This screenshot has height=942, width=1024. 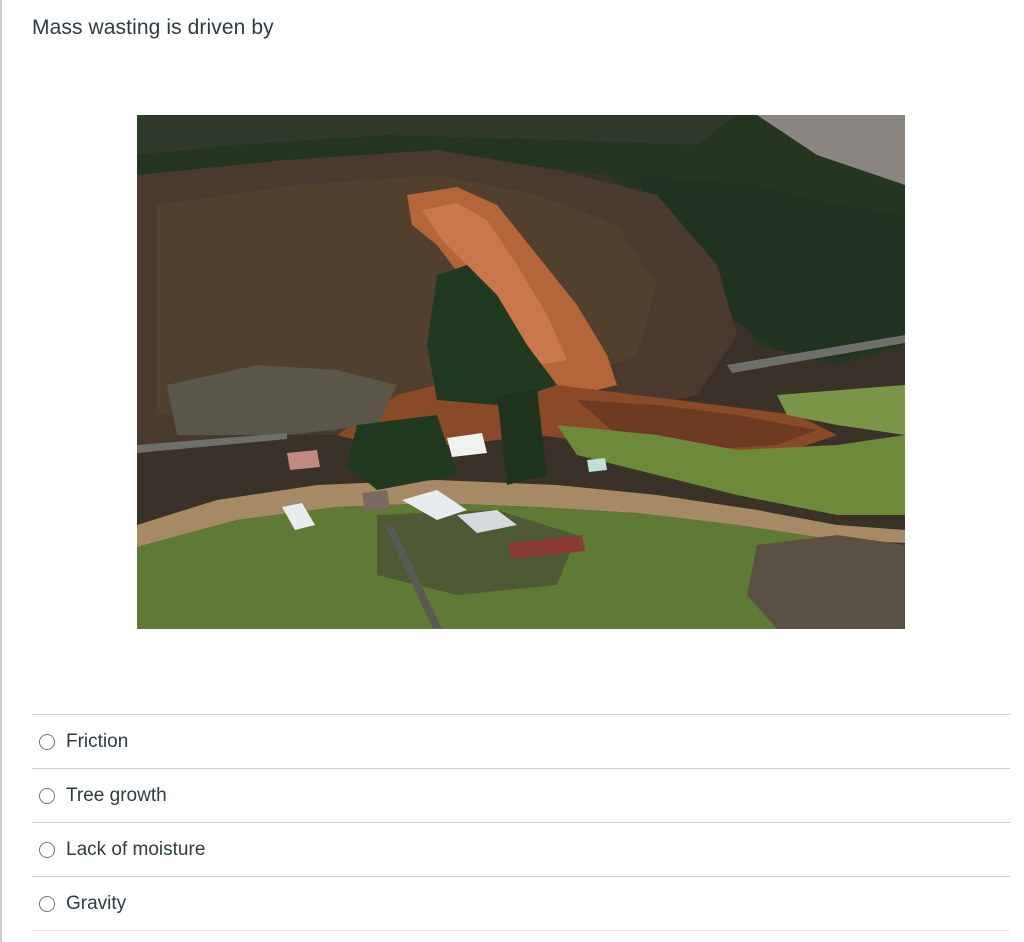 I want to click on answer-label: Gravity, so click(x=96, y=903).